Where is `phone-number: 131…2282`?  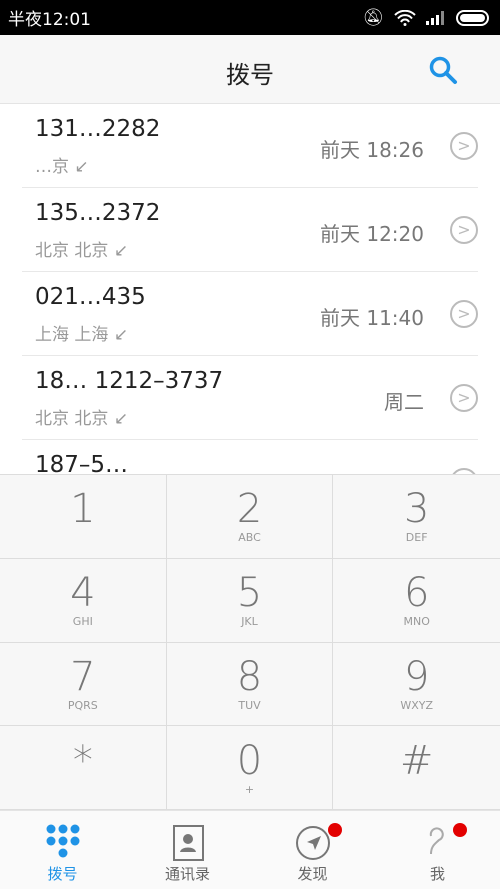
phone-number: 131…2282 is located at coordinates (98, 129).